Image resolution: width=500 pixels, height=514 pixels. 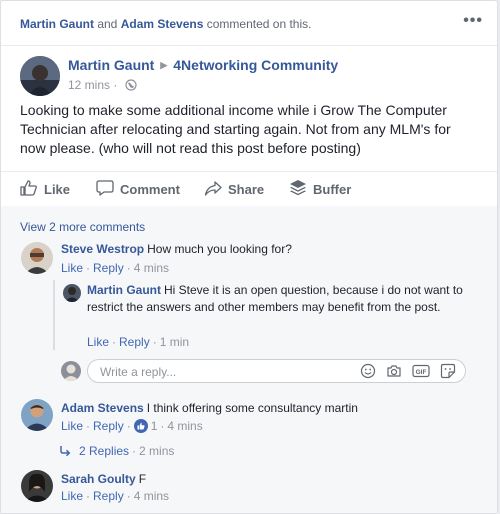 What do you see at coordinates (142, 479) in the screenshot?
I see `comment-text: F` at bounding box center [142, 479].